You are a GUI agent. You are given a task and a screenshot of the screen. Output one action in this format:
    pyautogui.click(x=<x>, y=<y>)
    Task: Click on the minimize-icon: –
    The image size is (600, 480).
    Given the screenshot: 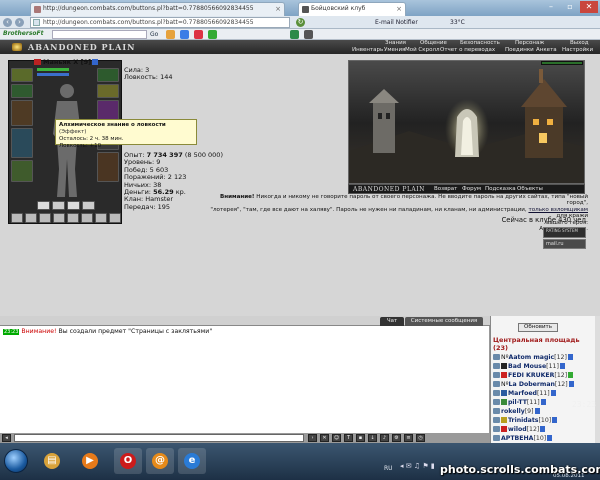 What is the action you would take?
    pyautogui.click(x=551, y=7)
    